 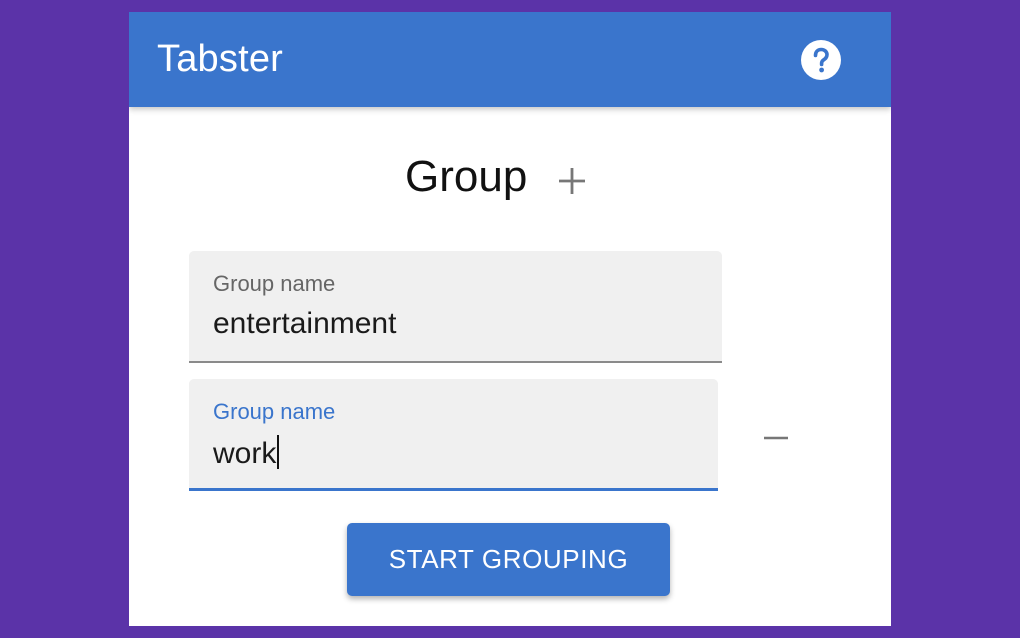 I want to click on minus-icon, so click(x=776, y=437).